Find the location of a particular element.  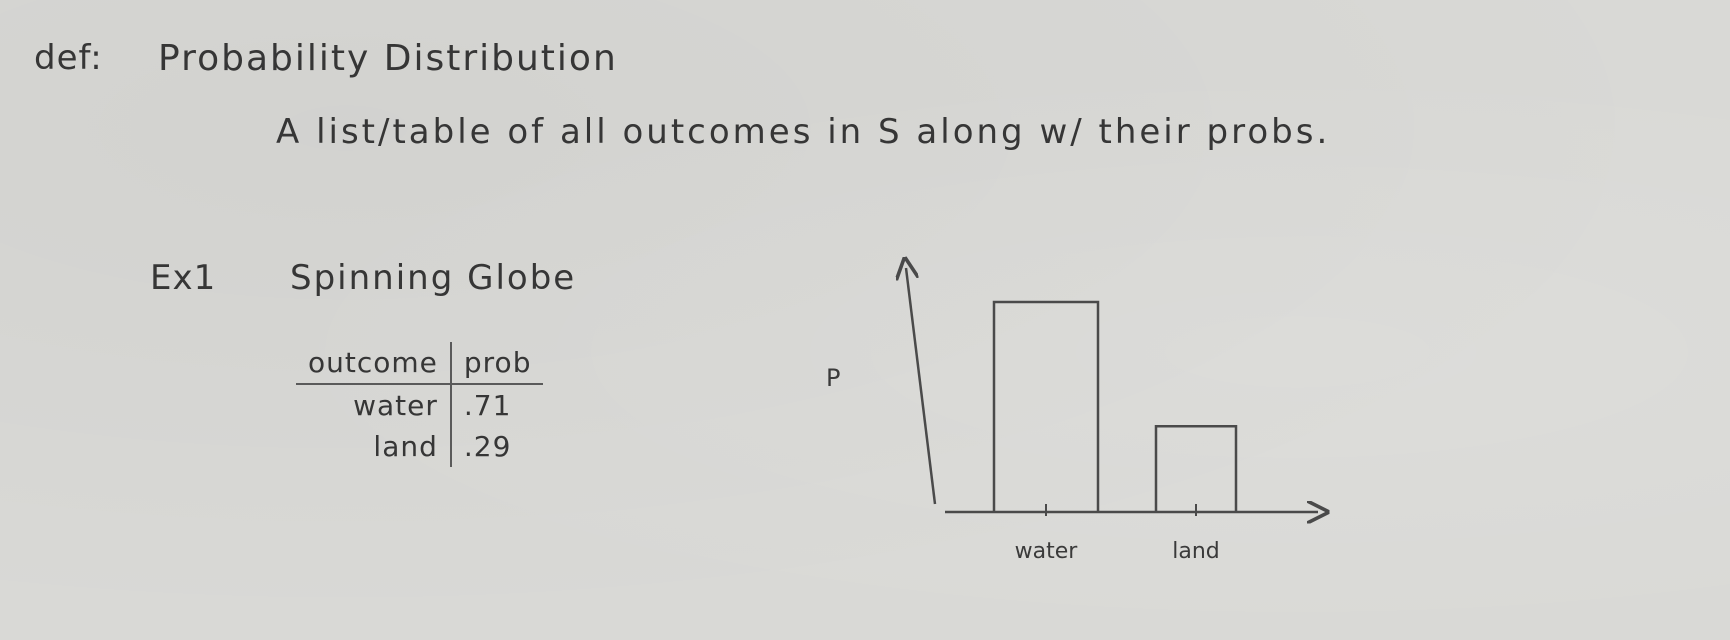

bar-land is located at coordinates (1196, 468).